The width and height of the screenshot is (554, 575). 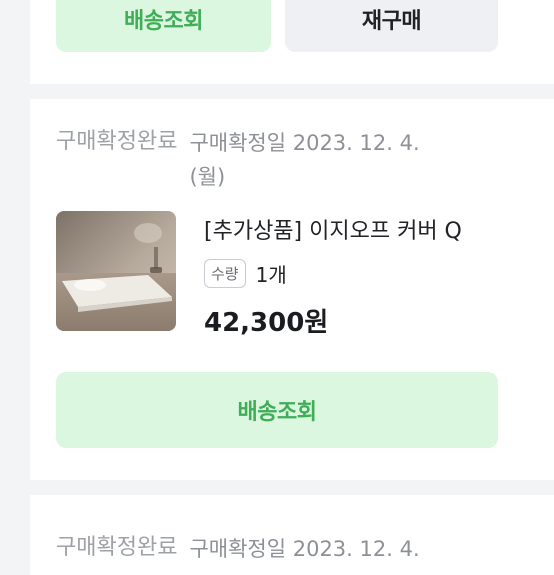 What do you see at coordinates (117, 547) in the screenshot?
I see `next-order-status: 구매확정완료` at bounding box center [117, 547].